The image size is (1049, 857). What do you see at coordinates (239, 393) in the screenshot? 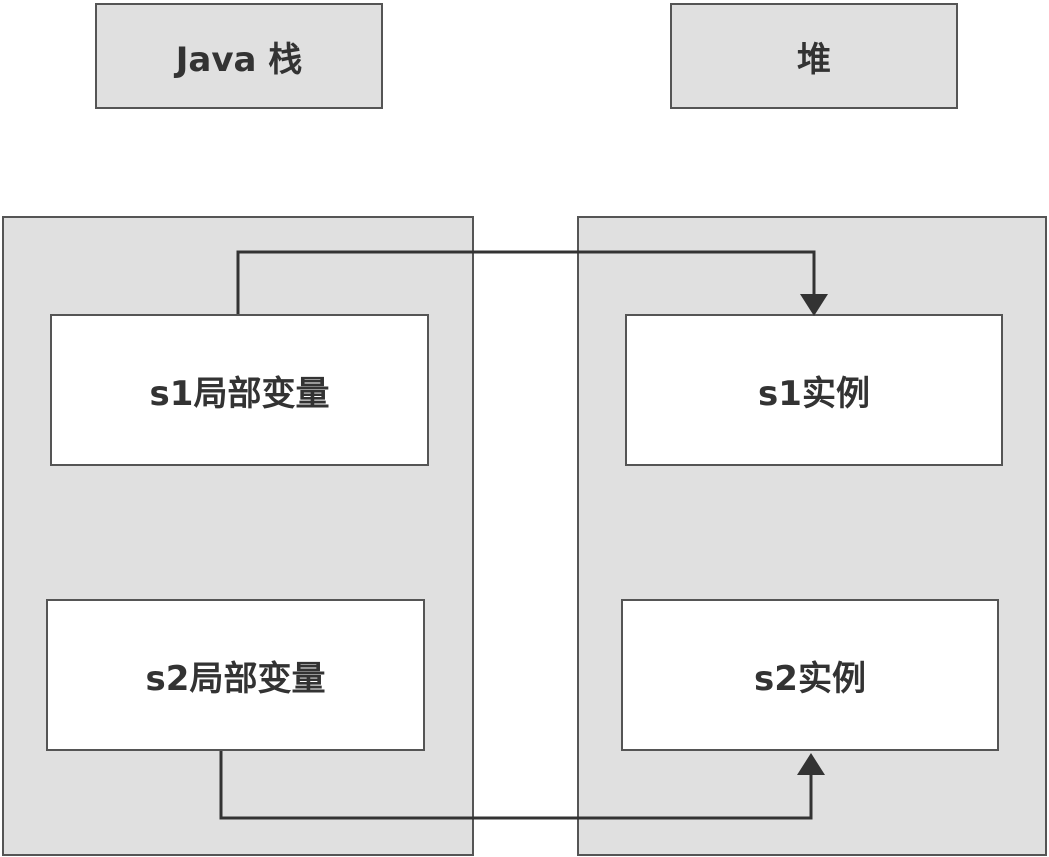
I see `s1-local-variable-label: s1局部变量` at bounding box center [239, 393].